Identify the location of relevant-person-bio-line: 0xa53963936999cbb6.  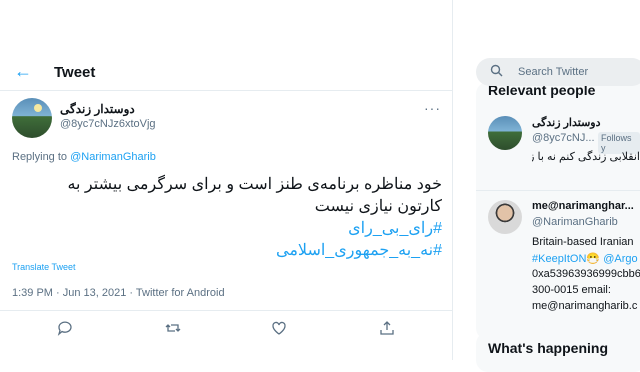
(586, 274).